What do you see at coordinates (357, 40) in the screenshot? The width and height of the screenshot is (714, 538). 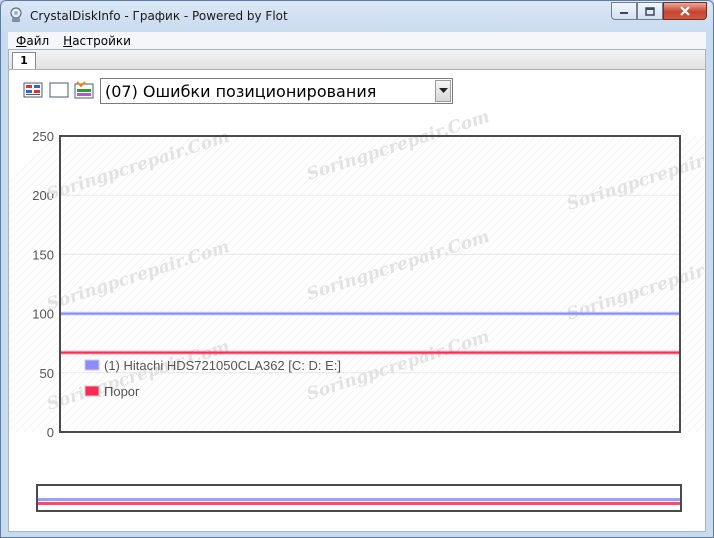 I see `menu-bar: Файл Настройки` at bounding box center [357, 40].